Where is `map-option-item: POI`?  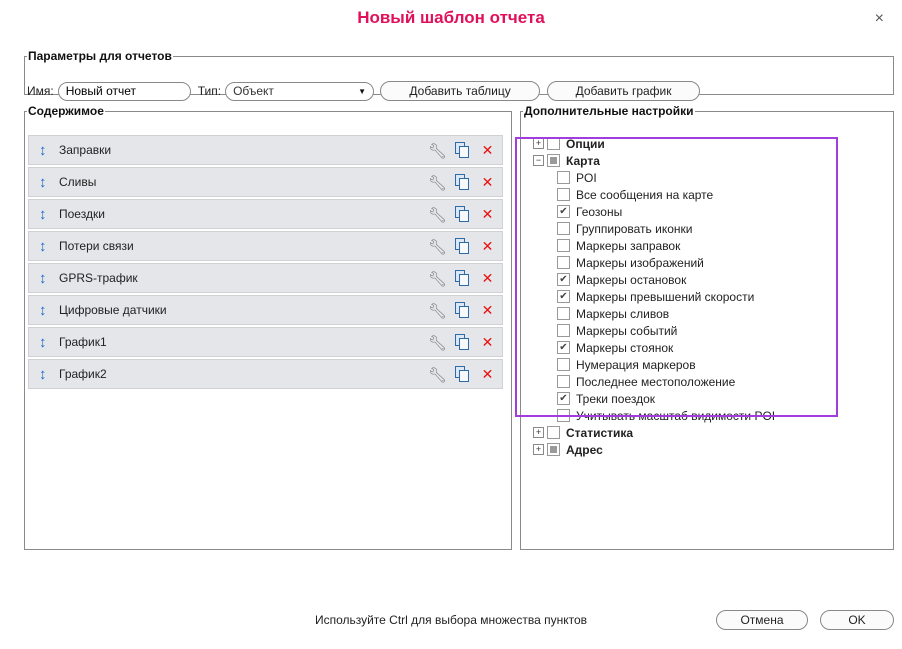
map-option-item: POI is located at coordinates (654, 177).